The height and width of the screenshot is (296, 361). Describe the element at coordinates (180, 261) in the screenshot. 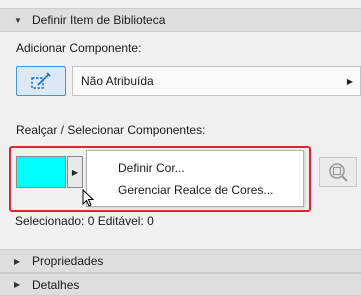

I see `section-header-propriedades: ▶ Propriedades` at that location.